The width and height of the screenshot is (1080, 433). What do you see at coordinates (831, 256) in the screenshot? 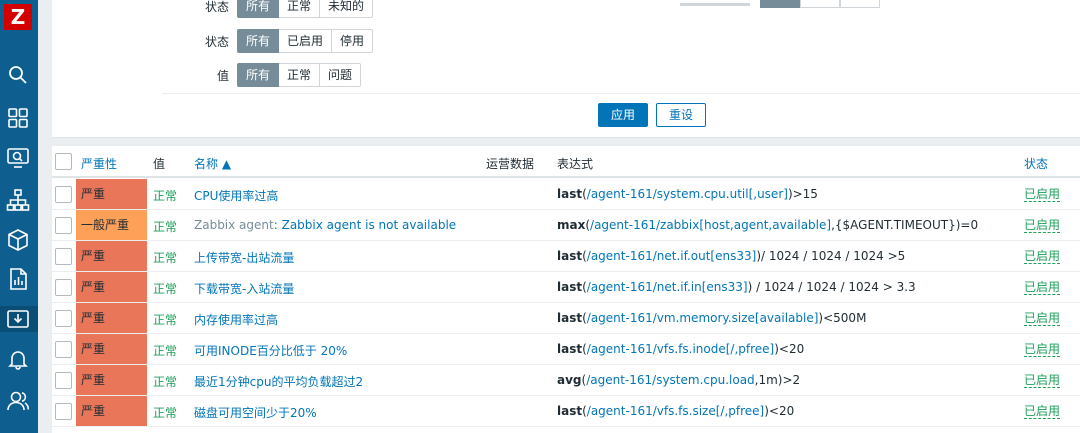
I see `expr-tail: )/ 1024 / 1024 / 1024 >5` at bounding box center [831, 256].